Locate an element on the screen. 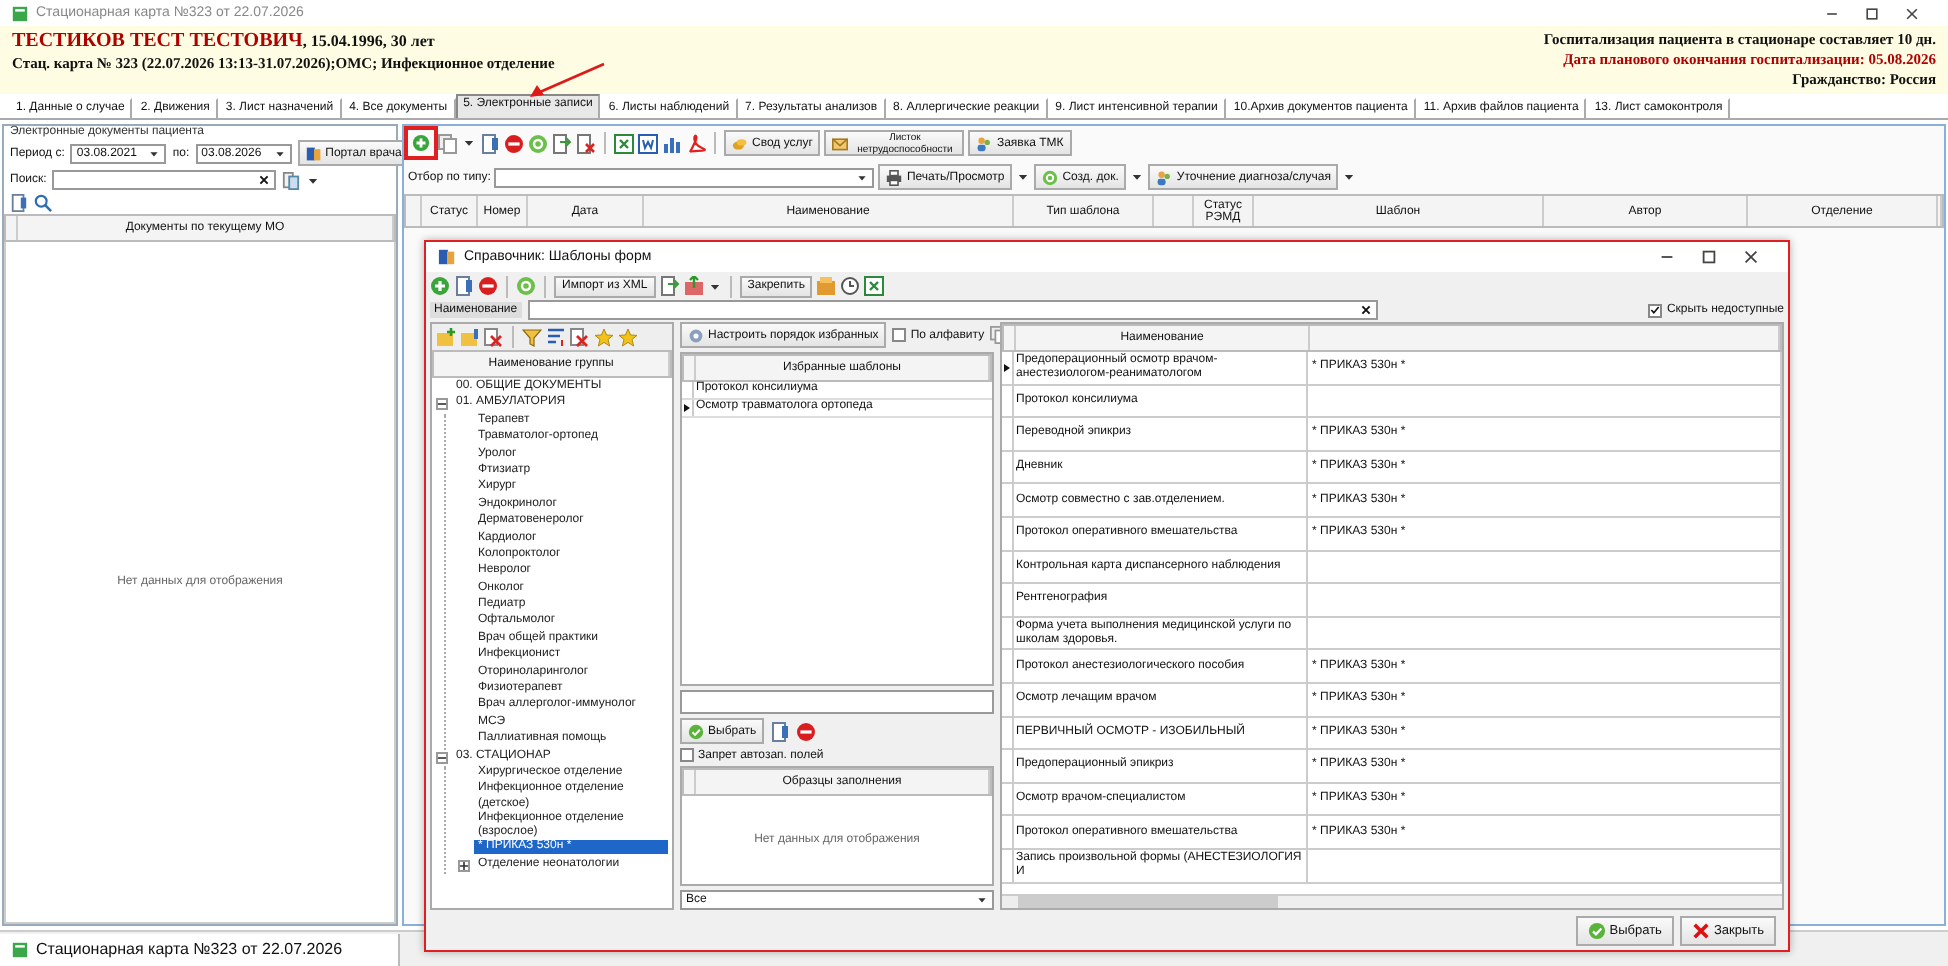  folder-edit-icon is located at coordinates (470, 337).